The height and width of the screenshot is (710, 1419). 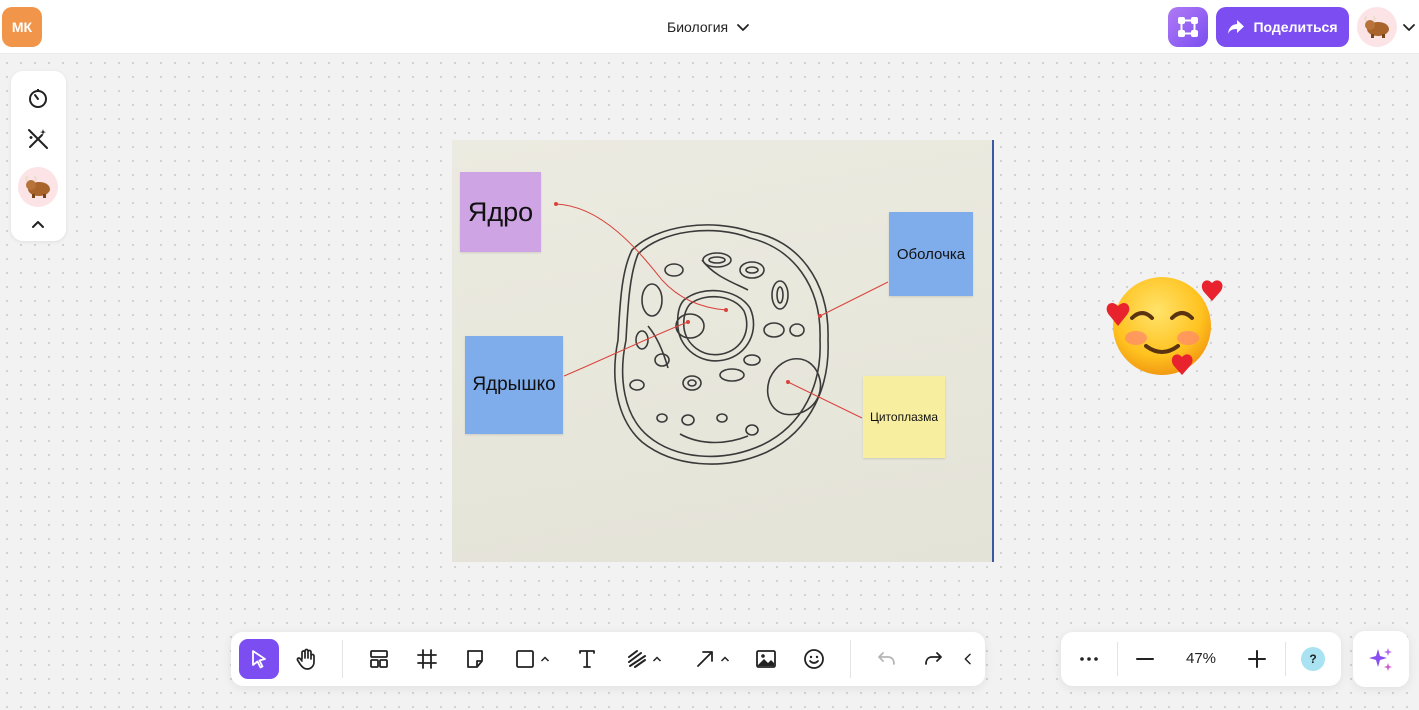 I want to click on timer-icon, so click(x=38, y=98).